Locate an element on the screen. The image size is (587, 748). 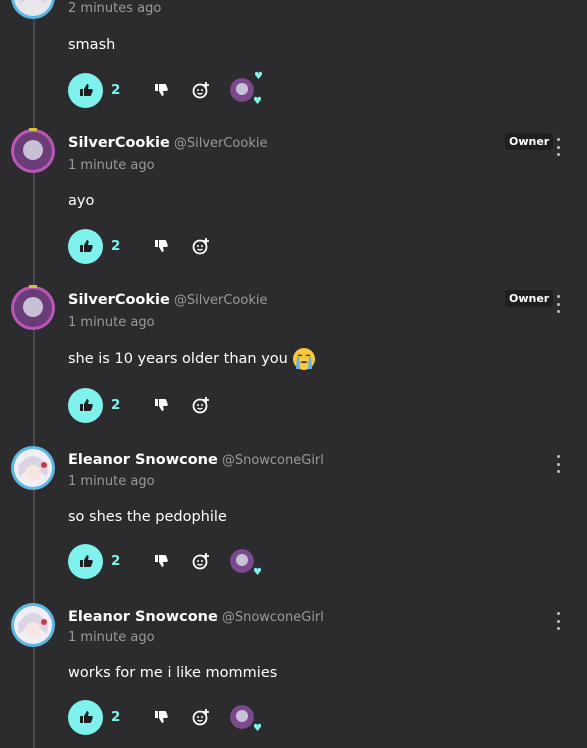
reaction-avatar: ♥ ♥ is located at coordinates (245, 89).